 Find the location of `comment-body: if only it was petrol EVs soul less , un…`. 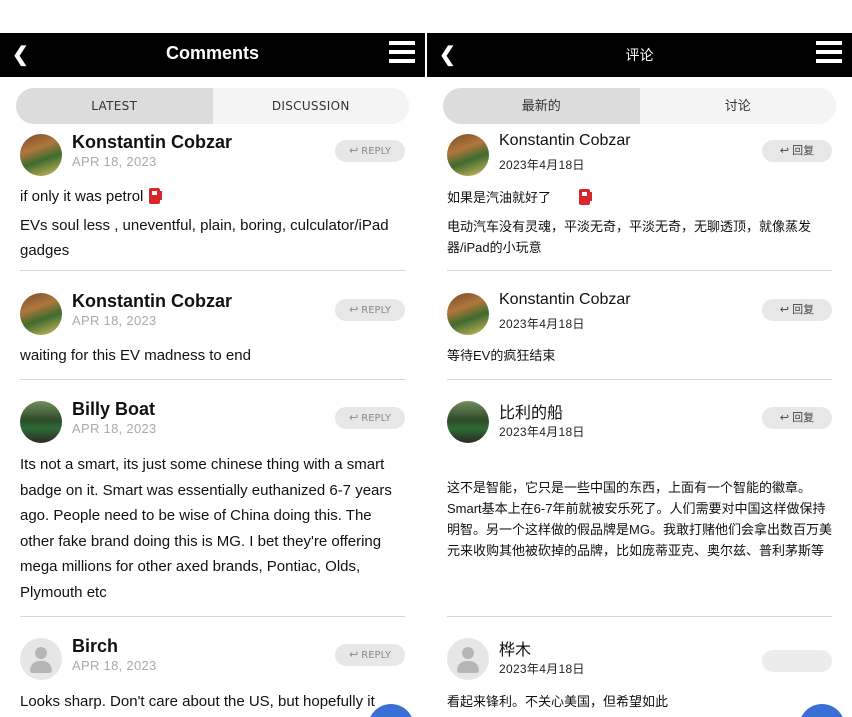

comment-body: if only it was petrol EVs soul less , un… is located at coordinates (212, 224).